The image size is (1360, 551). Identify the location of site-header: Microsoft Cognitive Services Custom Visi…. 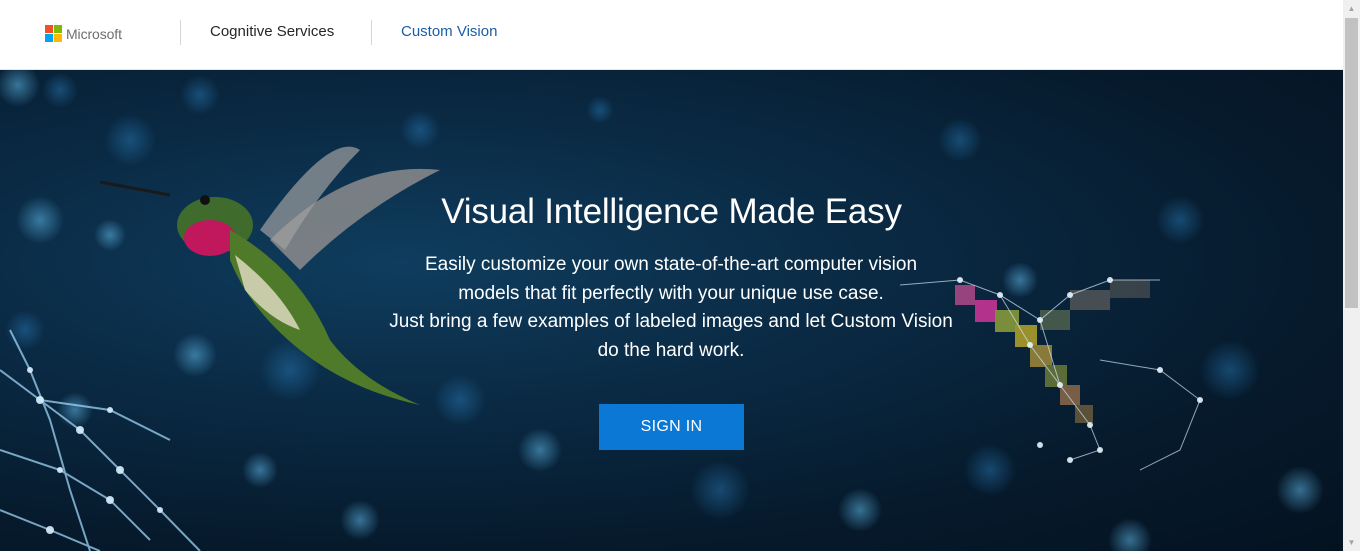
(671, 35).